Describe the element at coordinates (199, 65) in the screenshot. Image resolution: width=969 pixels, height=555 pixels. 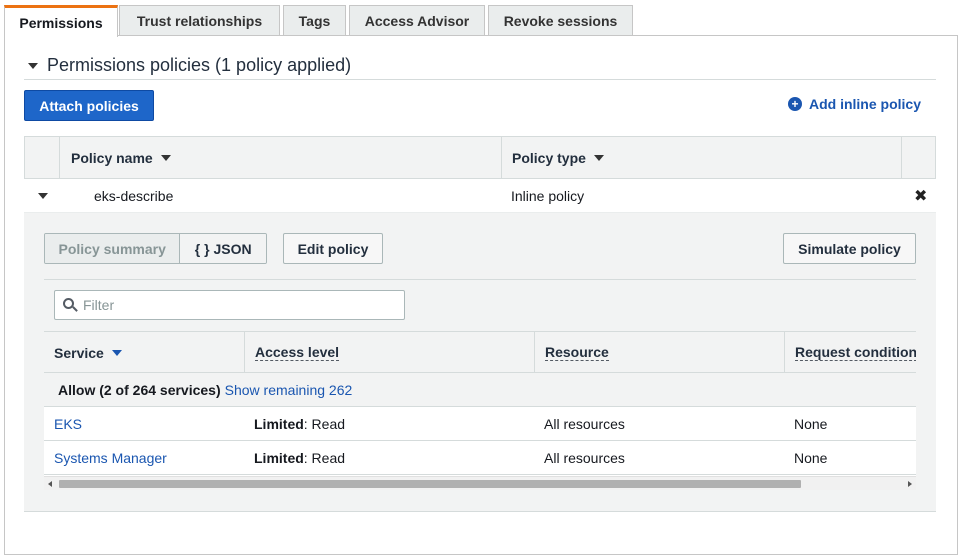
I see `section-title: Permissions policies (1 policy applied)` at that location.